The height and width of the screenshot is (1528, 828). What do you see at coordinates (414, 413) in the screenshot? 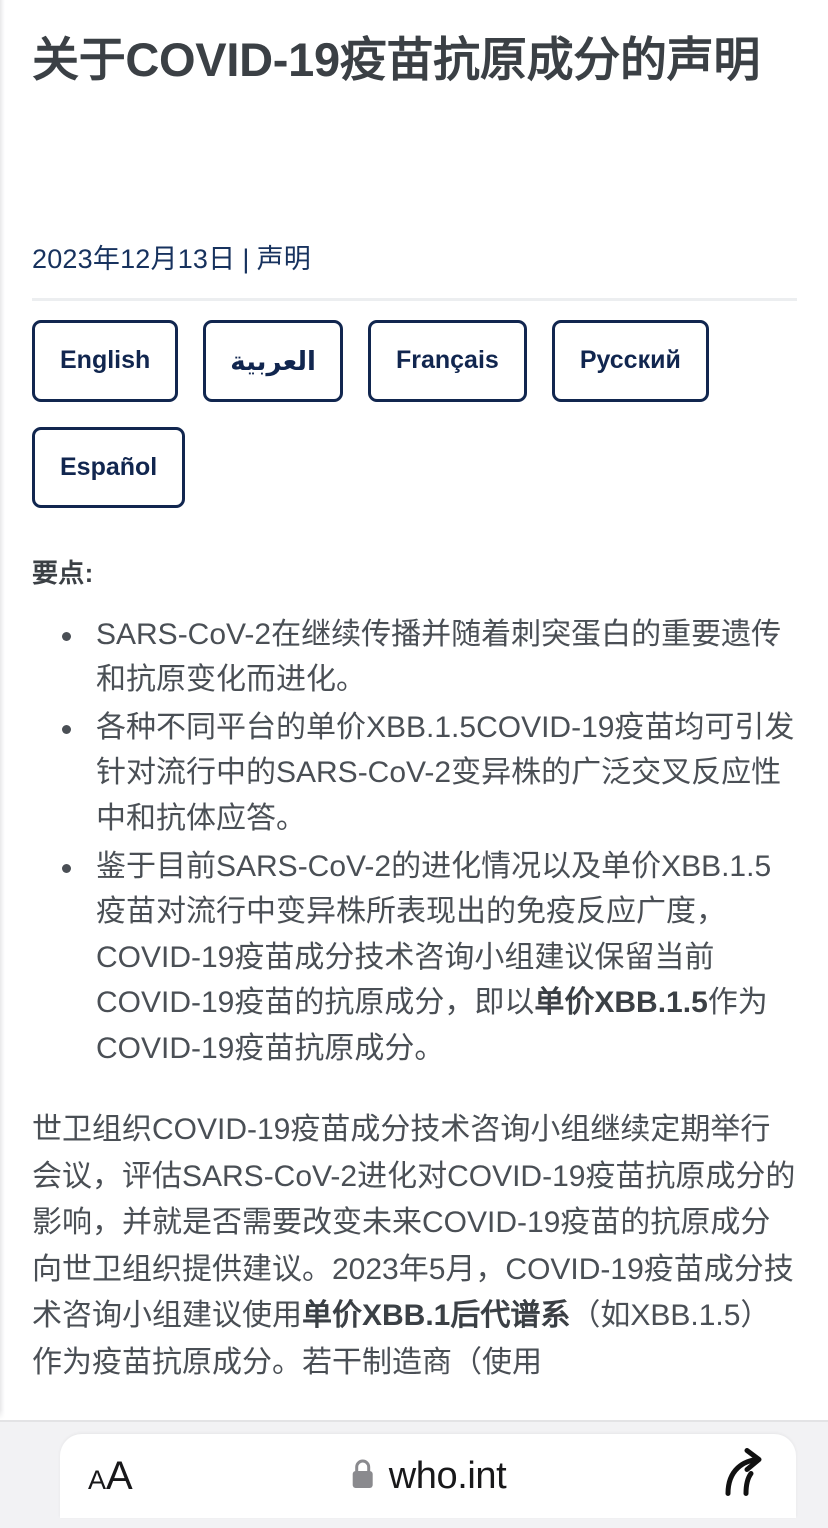
I see `language-button-group: English العربية Français Русский Español` at bounding box center [414, 413].